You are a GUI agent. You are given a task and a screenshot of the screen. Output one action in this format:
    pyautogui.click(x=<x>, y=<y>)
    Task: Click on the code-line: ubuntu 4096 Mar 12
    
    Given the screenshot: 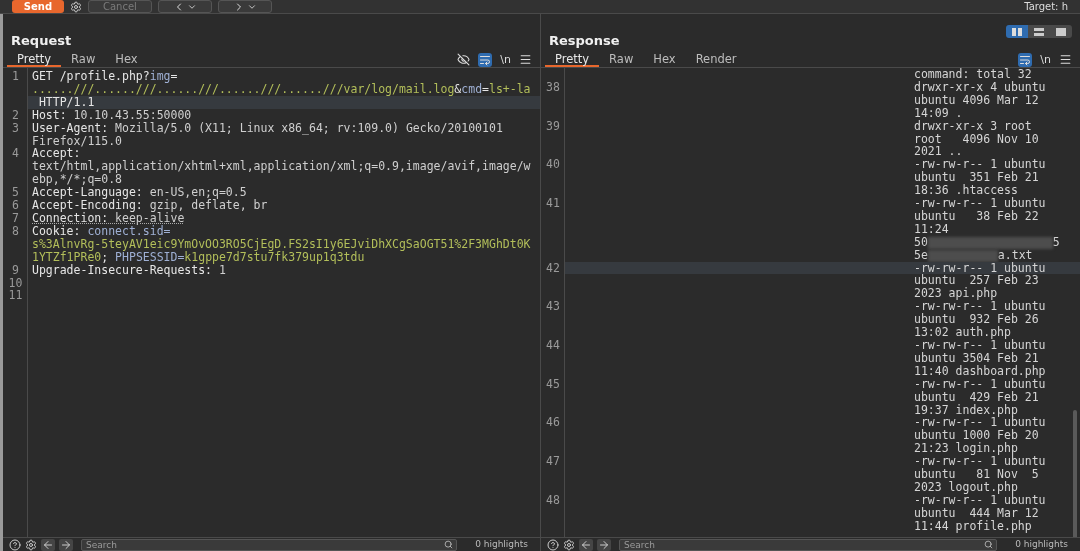 What is the action you would take?
    pyautogui.click(x=976, y=100)
    